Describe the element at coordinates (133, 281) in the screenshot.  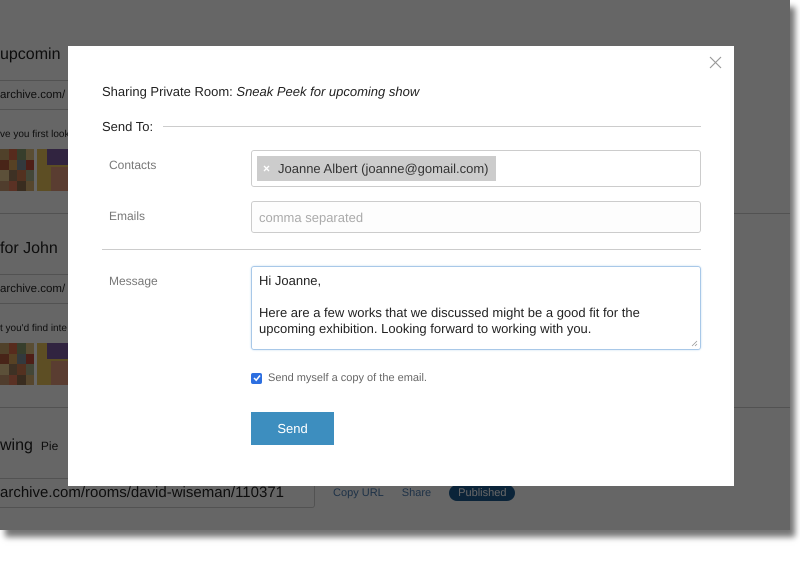
I see `field-label: Message` at that location.